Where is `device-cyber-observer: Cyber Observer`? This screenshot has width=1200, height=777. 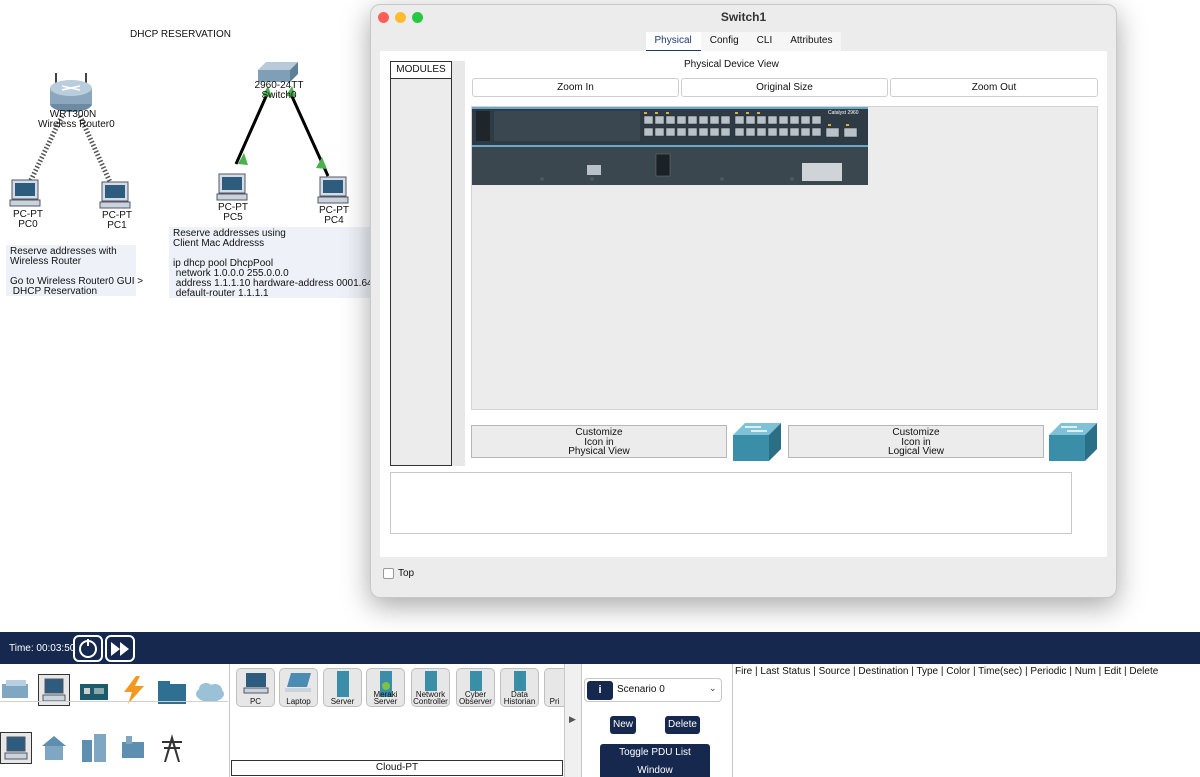
device-cyber-observer: Cyber Observer is located at coordinates (475, 687).